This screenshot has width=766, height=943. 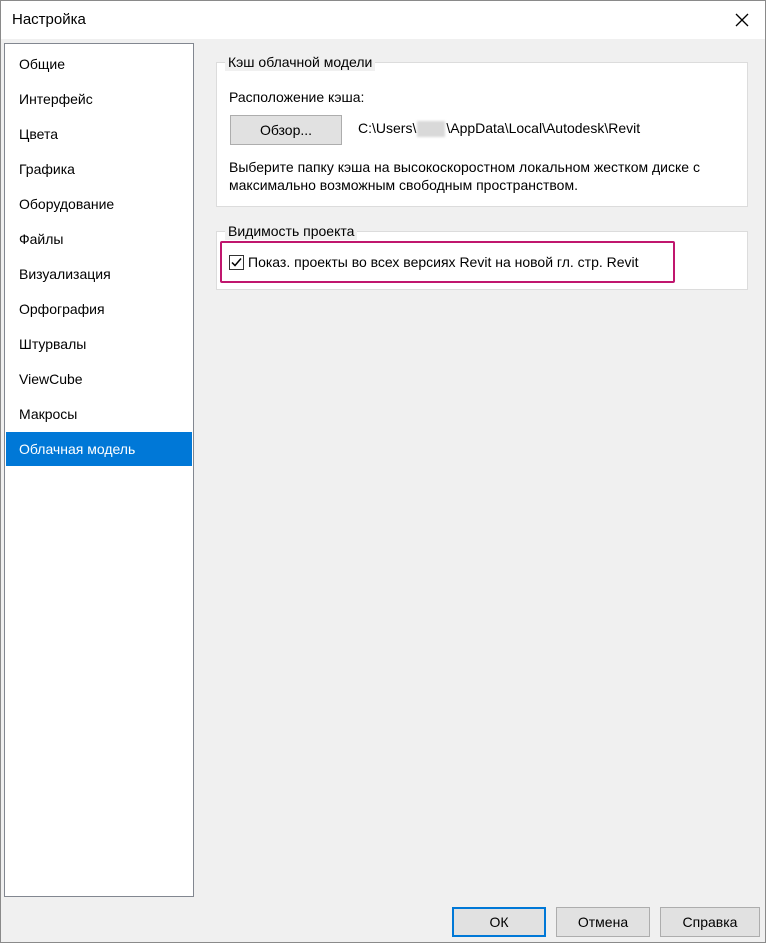 What do you see at coordinates (99, 64) in the screenshot?
I see `sidebar-item-general: Общие` at bounding box center [99, 64].